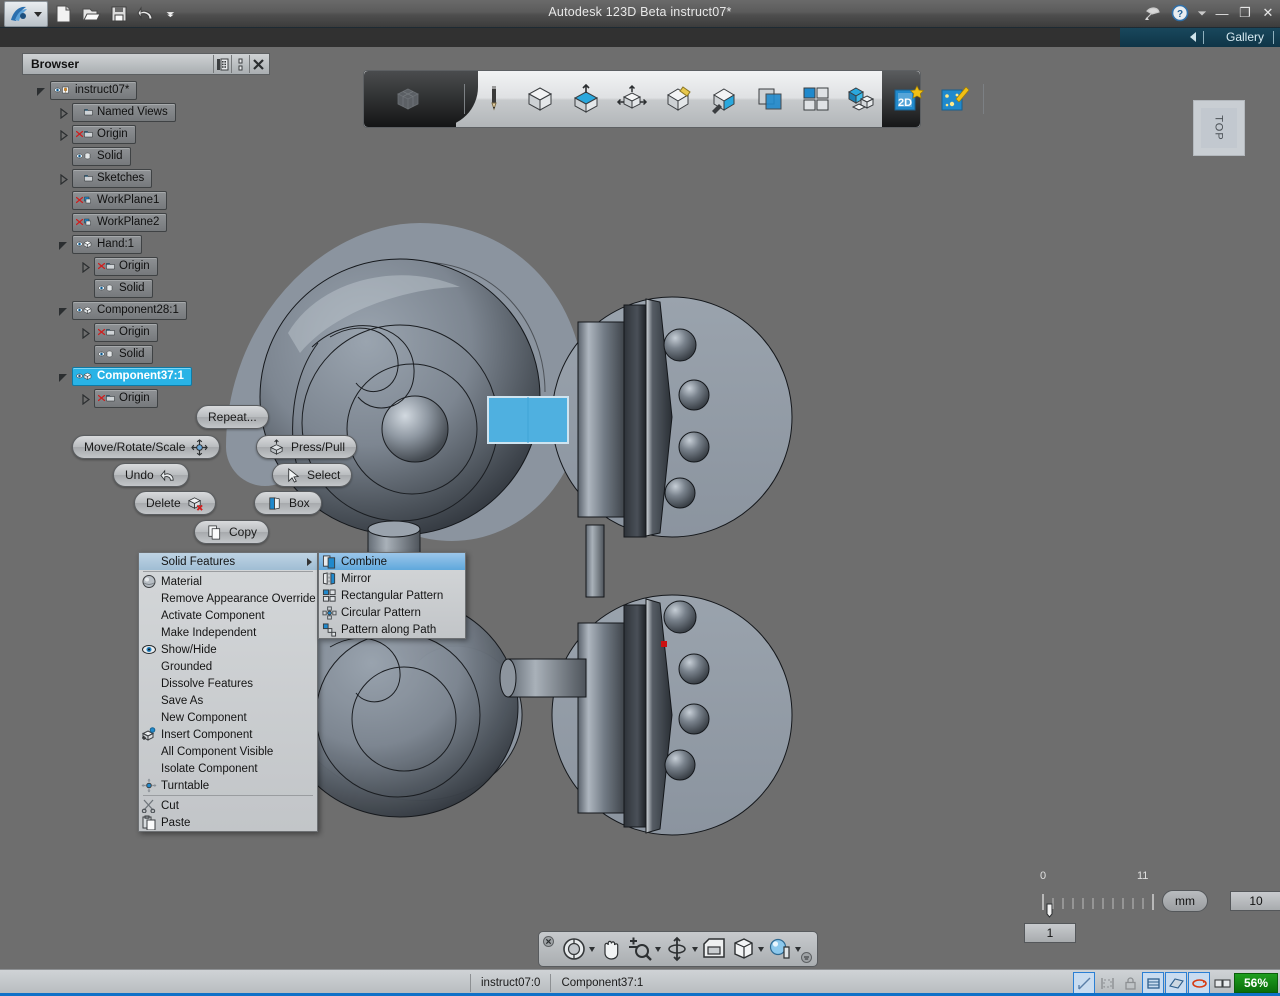 This screenshot has height=996, width=1280. What do you see at coordinates (228, 649) in the screenshot?
I see `context-menu-item: Show/Hide` at bounding box center [228, 649].